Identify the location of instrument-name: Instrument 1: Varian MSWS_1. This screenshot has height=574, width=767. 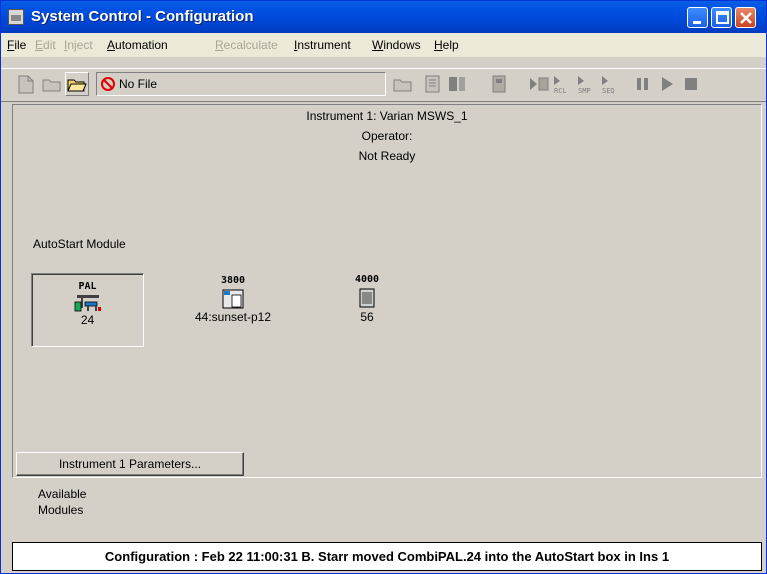
(387, 116).